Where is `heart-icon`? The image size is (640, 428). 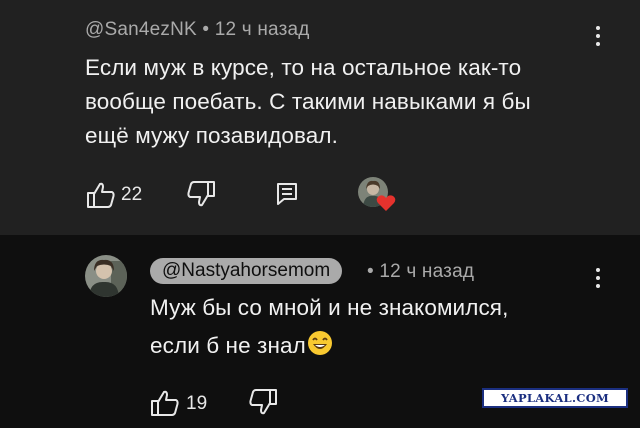 heart-icon is located at coordinates (386, 203).